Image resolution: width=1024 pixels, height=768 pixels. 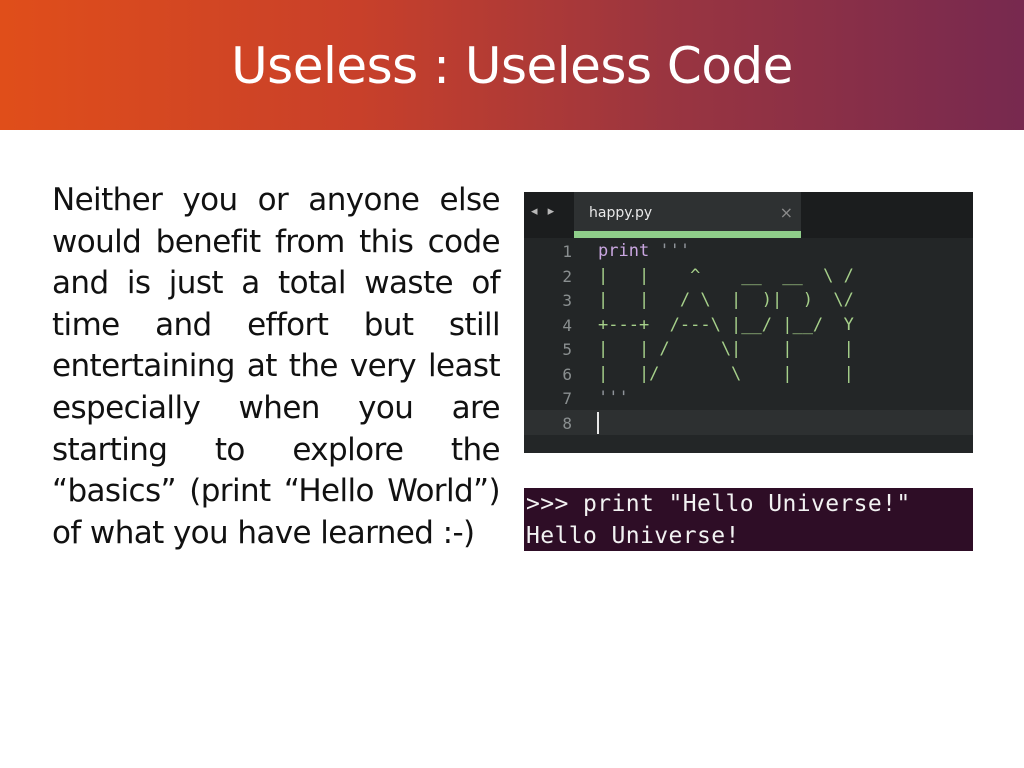 What do you see at coordinates (726, 349) in the screenshot?
I see `code-line-5: | | / \| | |` at bounding box center [726, 349].